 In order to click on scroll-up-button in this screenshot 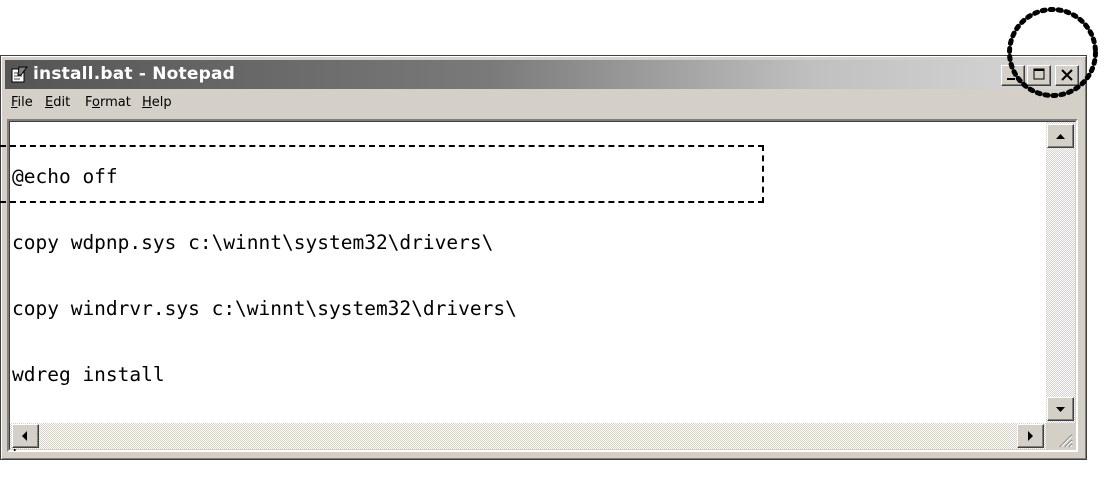, I will do `click(1060, 136)`.